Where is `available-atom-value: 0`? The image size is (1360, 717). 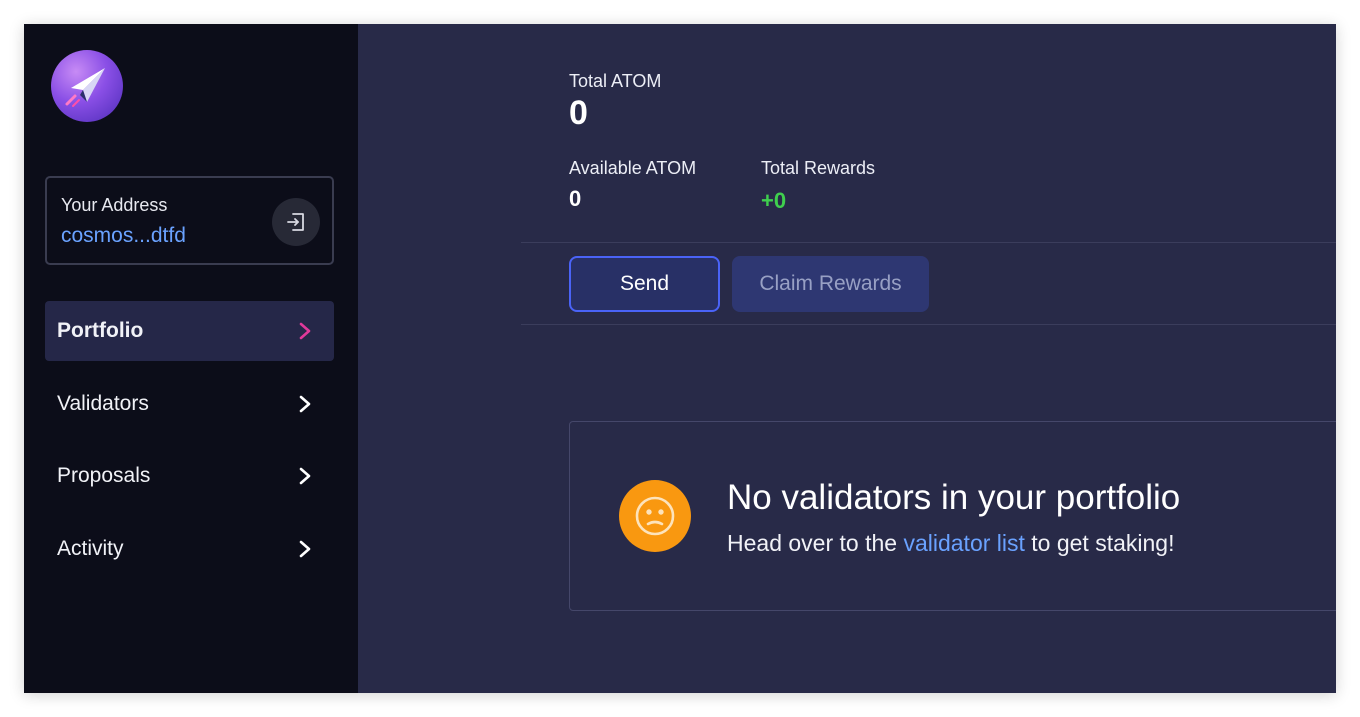 available-atom-value: 0 is located at coordinates (575, 198).